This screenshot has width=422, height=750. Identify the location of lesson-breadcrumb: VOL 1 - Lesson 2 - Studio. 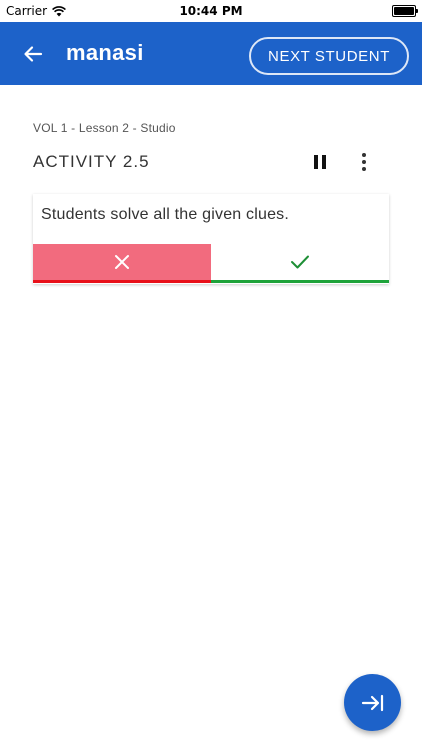
(104, 128).